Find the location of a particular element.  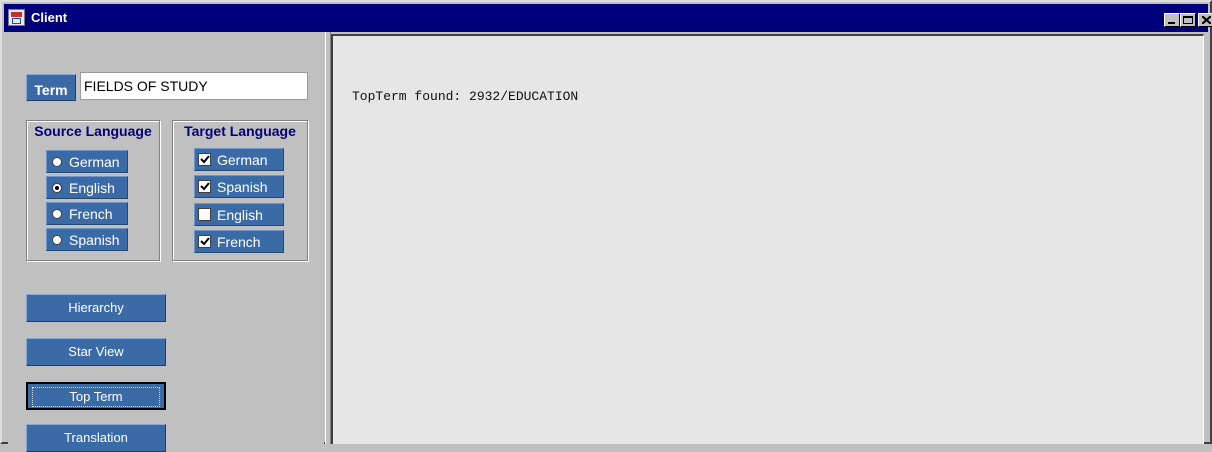

source-option-label: German is located at coordinates (94, 162).